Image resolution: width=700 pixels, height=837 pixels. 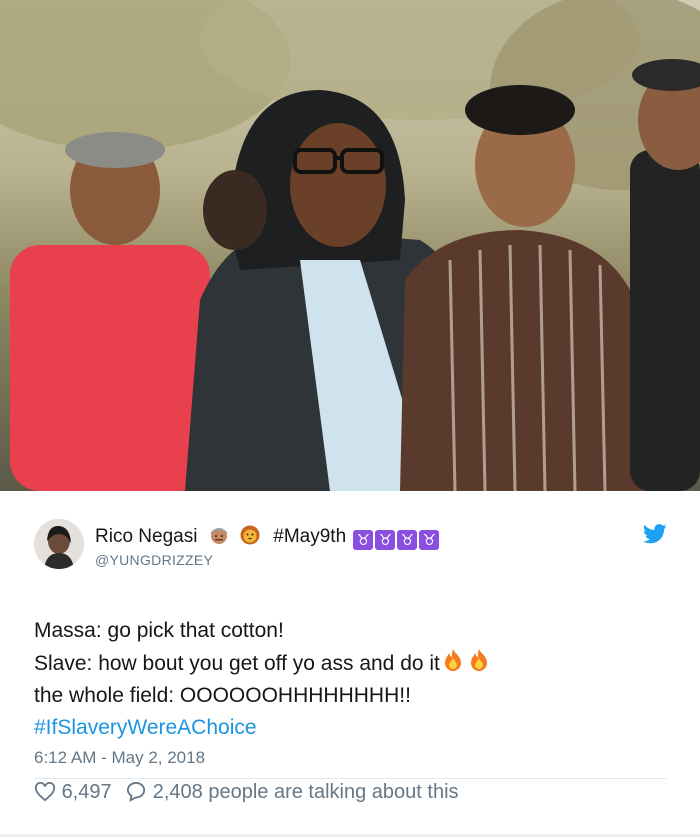 What do you see at coordinates (218, 536) in the screenshot?
I see `person-emoji-icon` at bounding box center [218, 536].